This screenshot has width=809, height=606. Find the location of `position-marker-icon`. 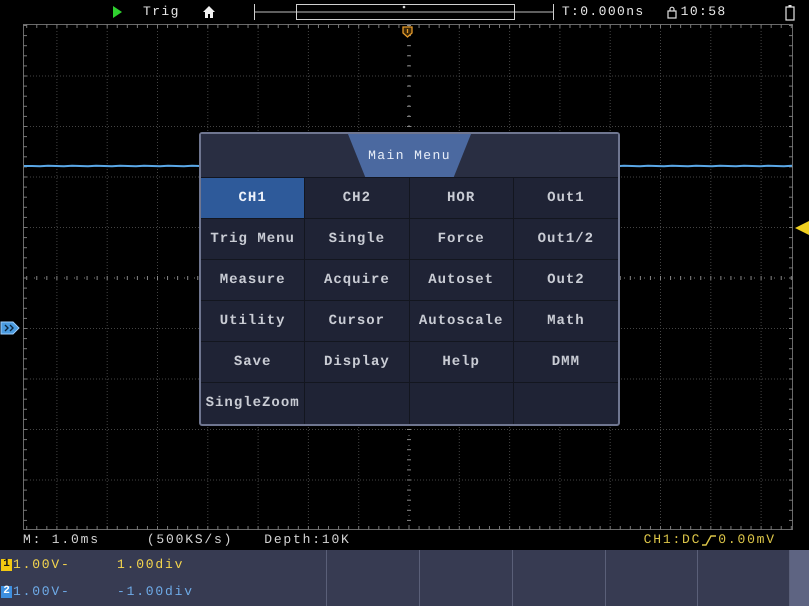

position-marker-icon is located at coordinates (407, 32).